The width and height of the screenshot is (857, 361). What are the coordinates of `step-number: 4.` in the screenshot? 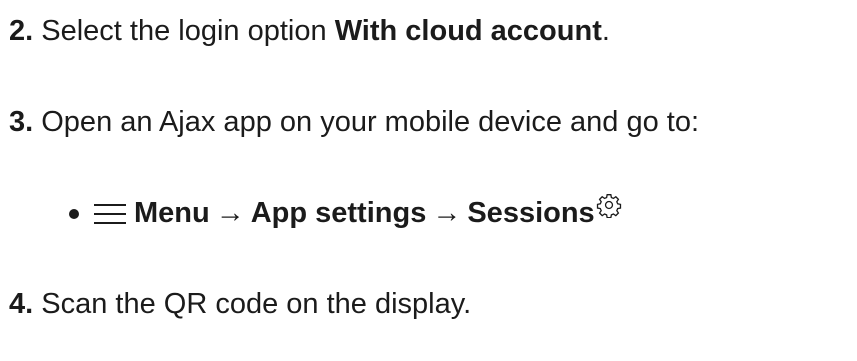 It's located at (21, 304).